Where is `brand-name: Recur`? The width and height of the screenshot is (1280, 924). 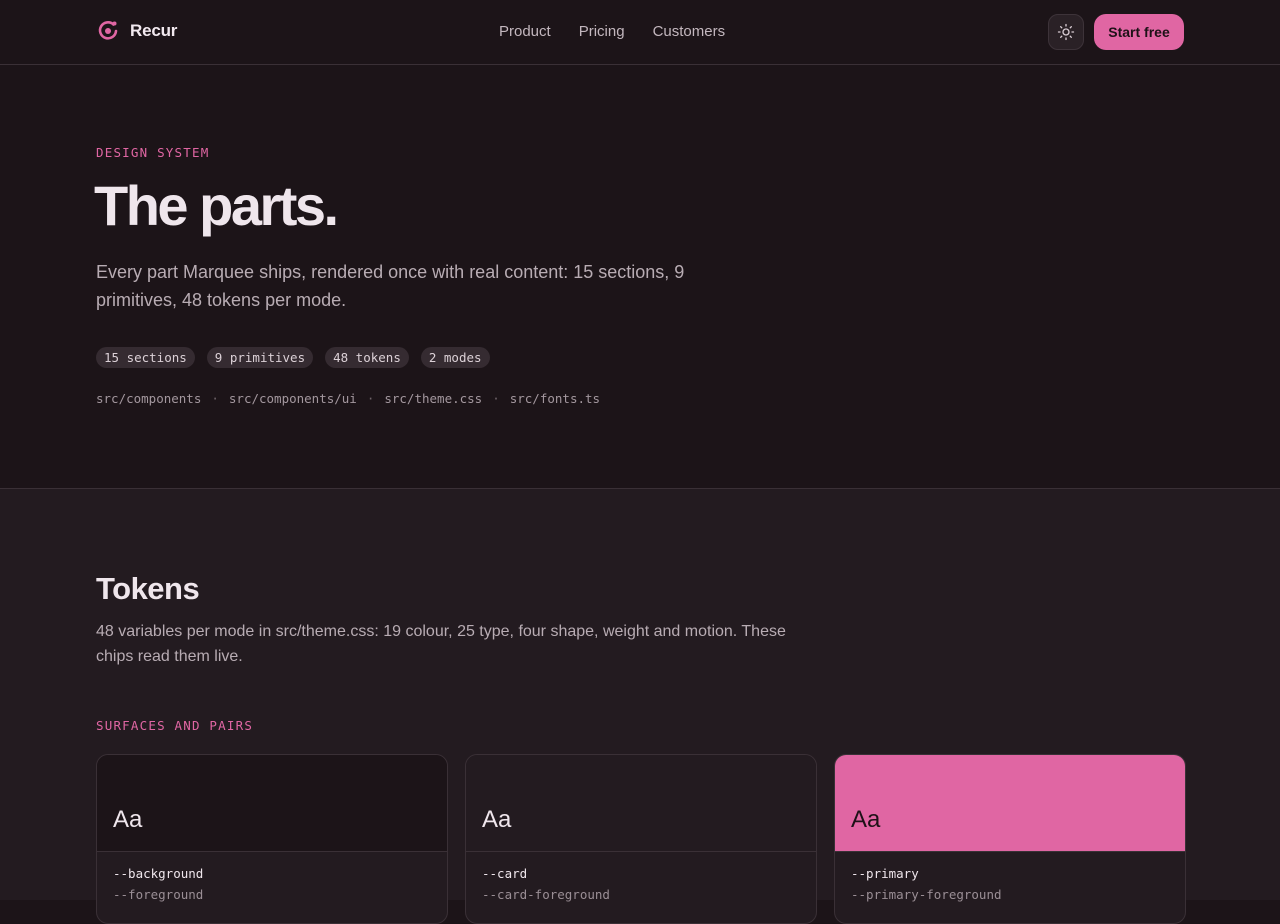
brand-name: Recur is located at coordinates (154, 30).